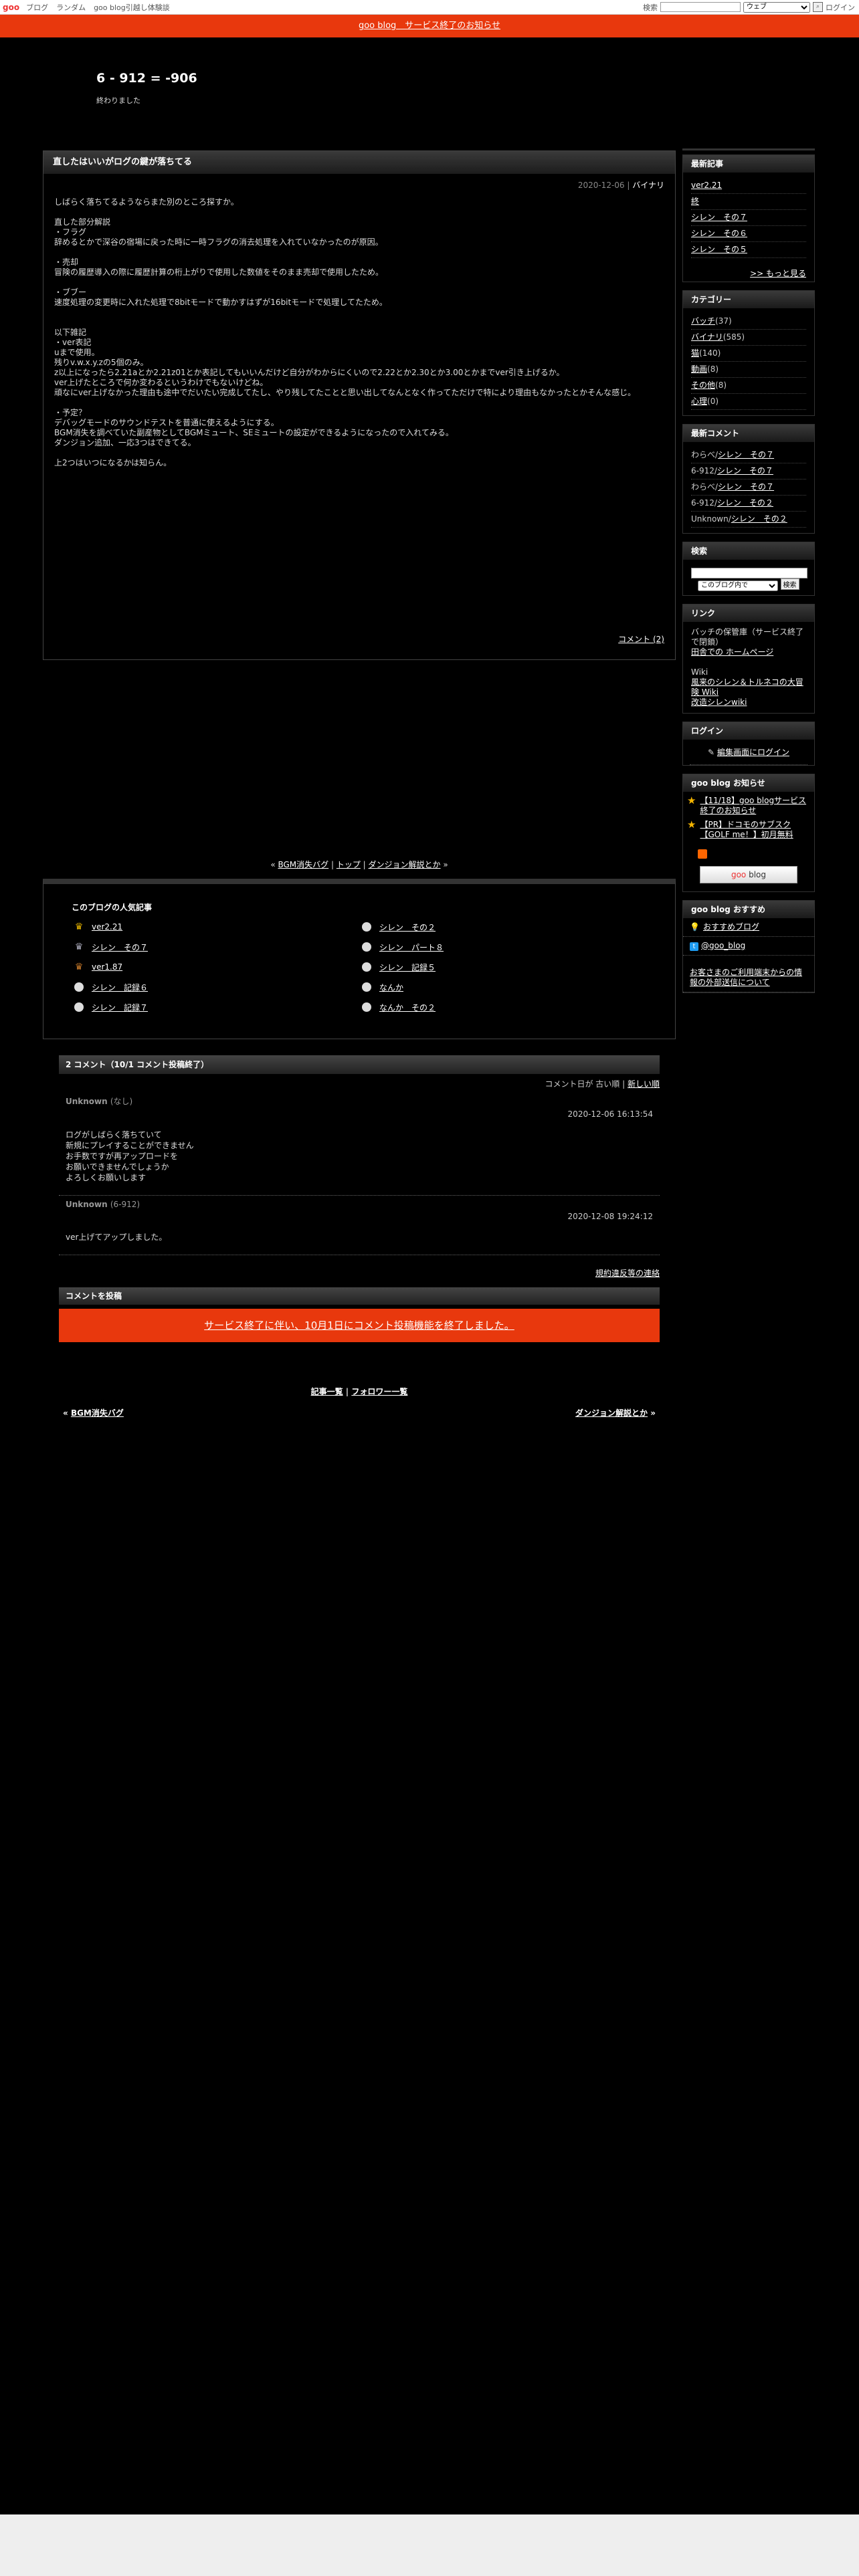  I want to click on popular-link: シレン 記録７, so click(120, 1007).